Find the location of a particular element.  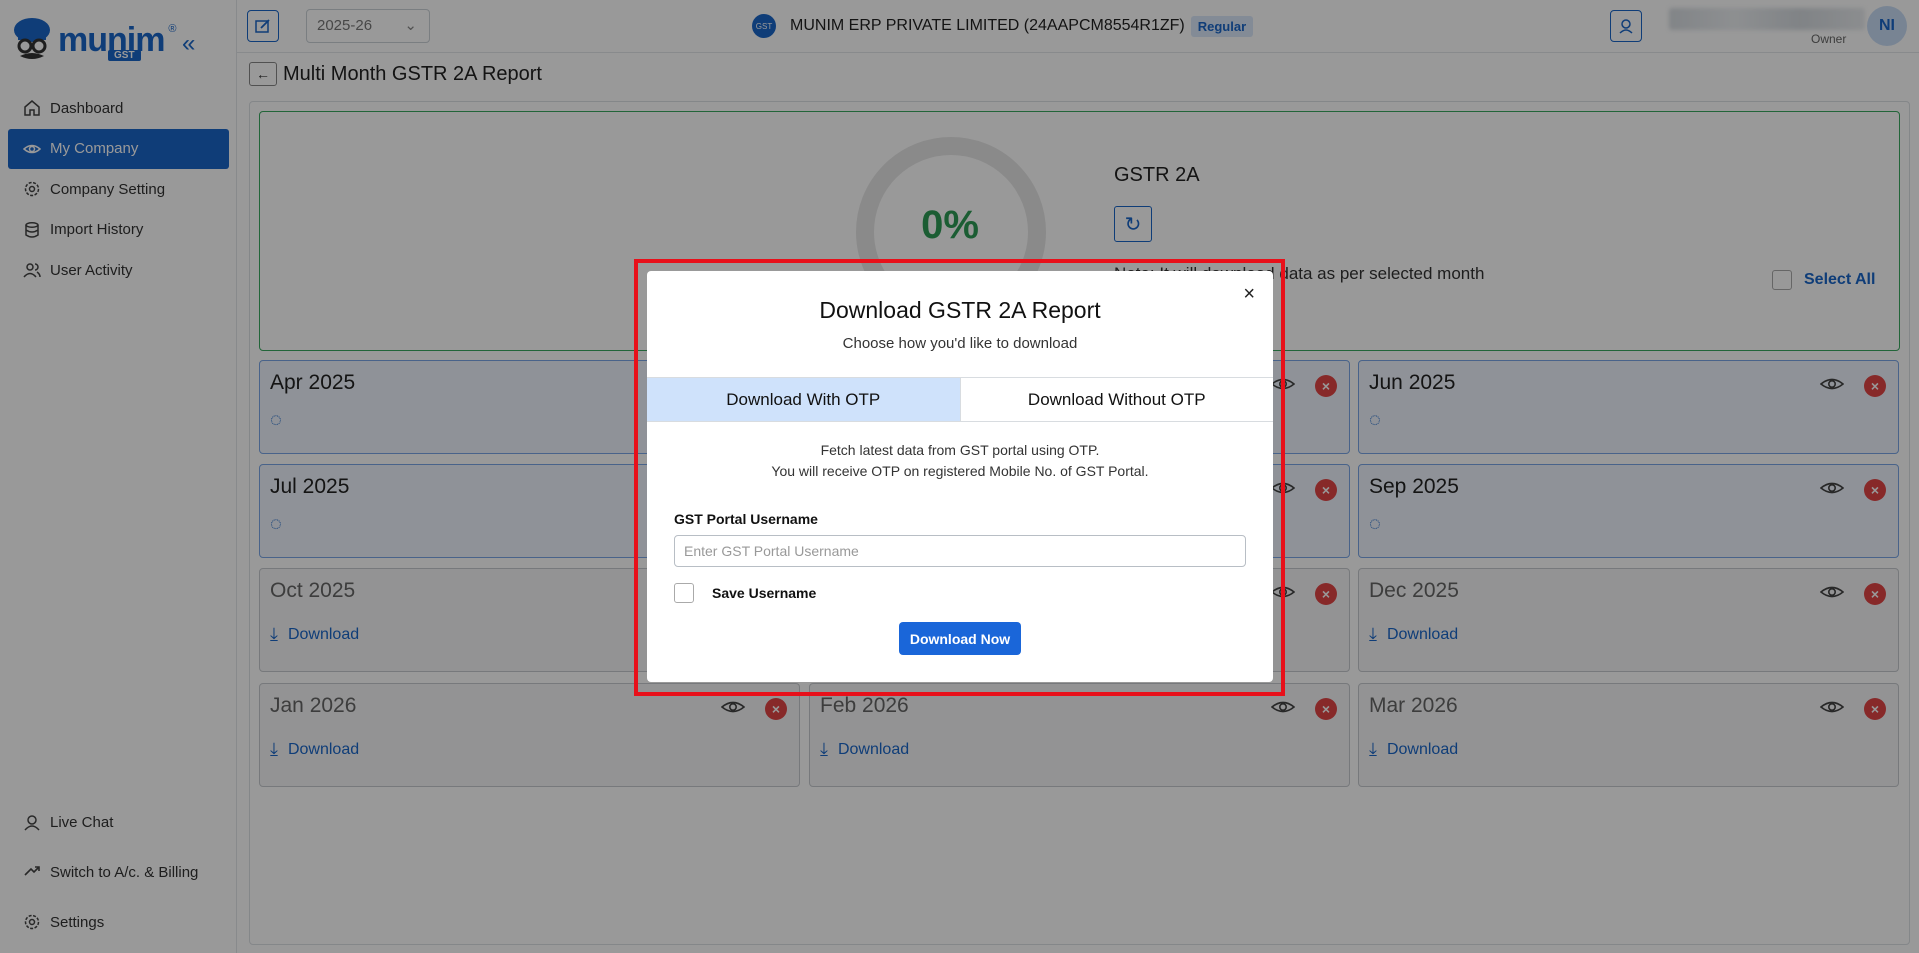

save-username-label: Save Username is located at coordinates (764, 593).